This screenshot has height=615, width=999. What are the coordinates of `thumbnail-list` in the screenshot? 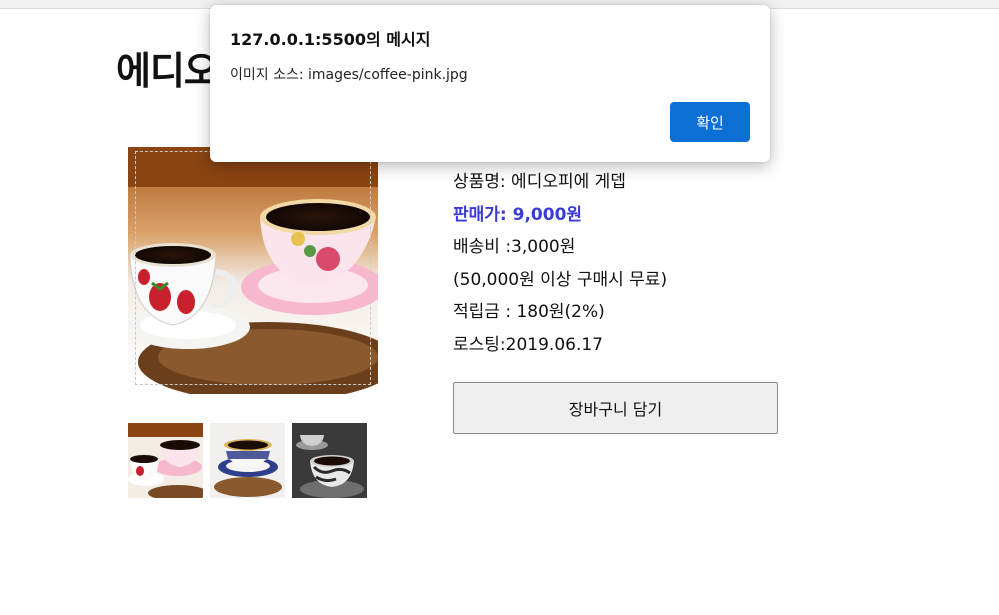 It's located at (247, 460).